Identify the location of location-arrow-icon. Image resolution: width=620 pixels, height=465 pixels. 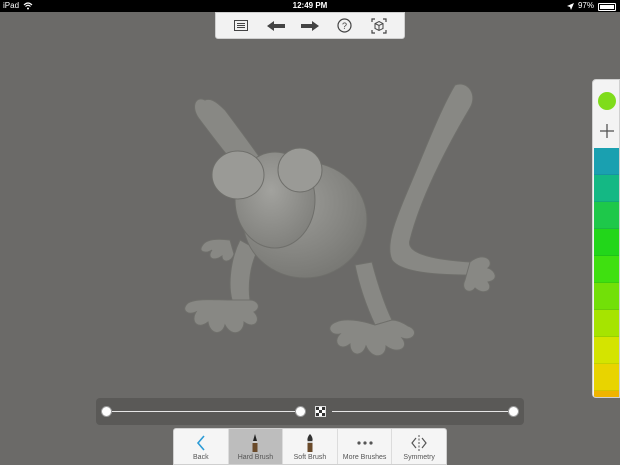
(570, 6).